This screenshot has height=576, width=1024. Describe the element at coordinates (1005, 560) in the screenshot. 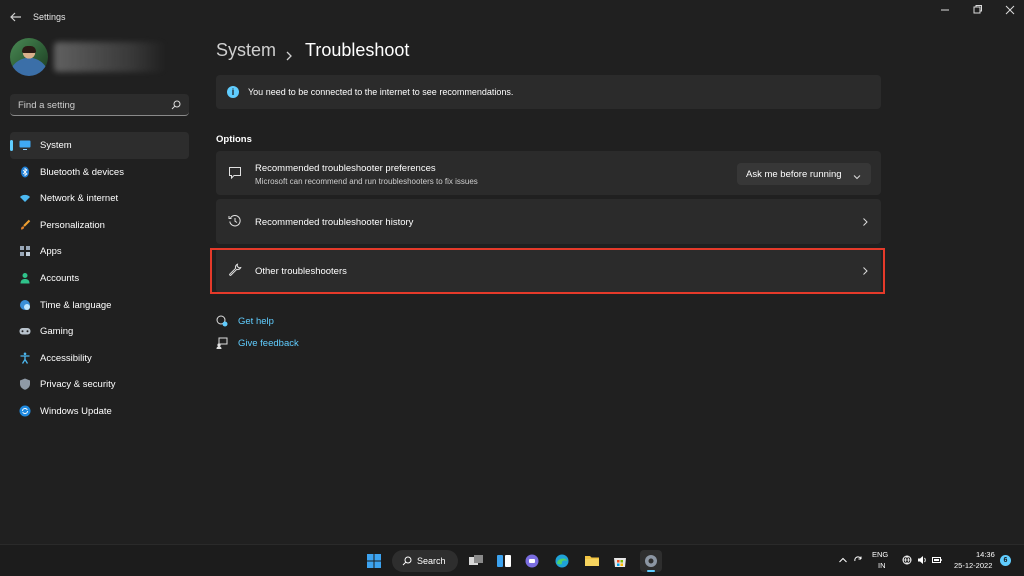

I see `notification-badge: 6` at that location.